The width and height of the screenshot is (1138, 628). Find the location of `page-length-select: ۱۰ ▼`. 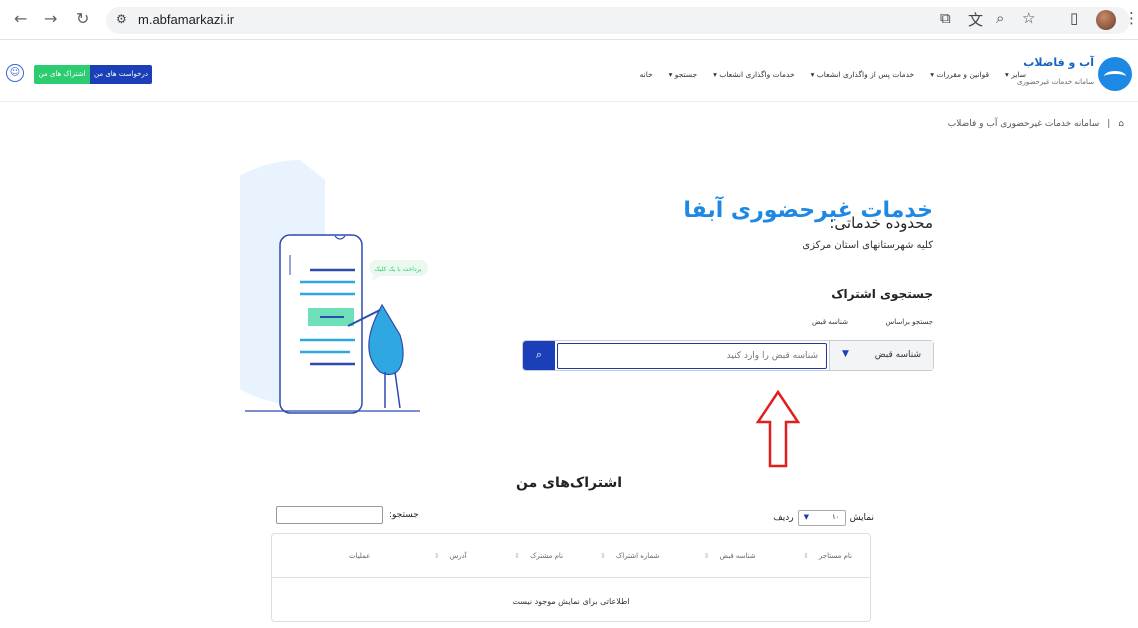

page-length-select: ۱۰ ▼ is located at coordinates (821, 518).